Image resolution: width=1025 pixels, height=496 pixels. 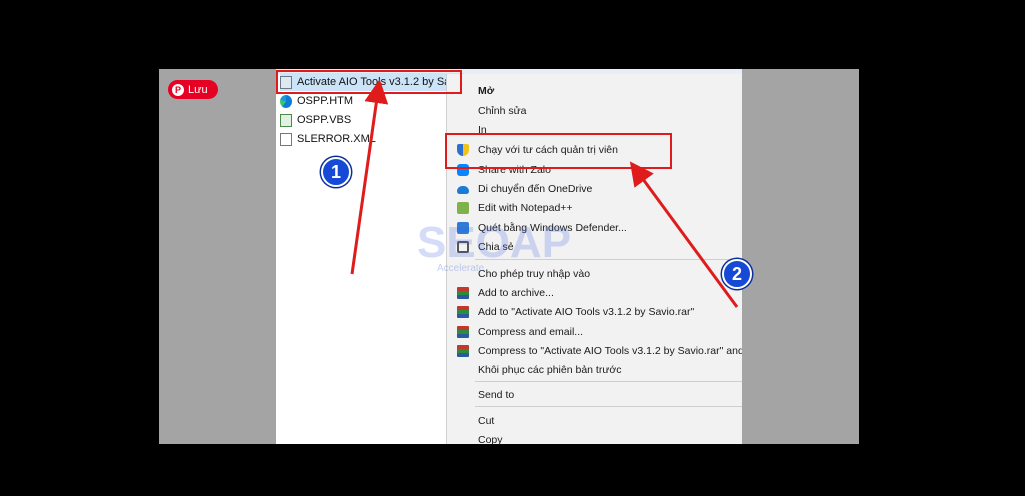 What do you see at coordinates (737, 274) in the screenshot?
I see `step-badge-2: 2` at bounding box center [737, 274].